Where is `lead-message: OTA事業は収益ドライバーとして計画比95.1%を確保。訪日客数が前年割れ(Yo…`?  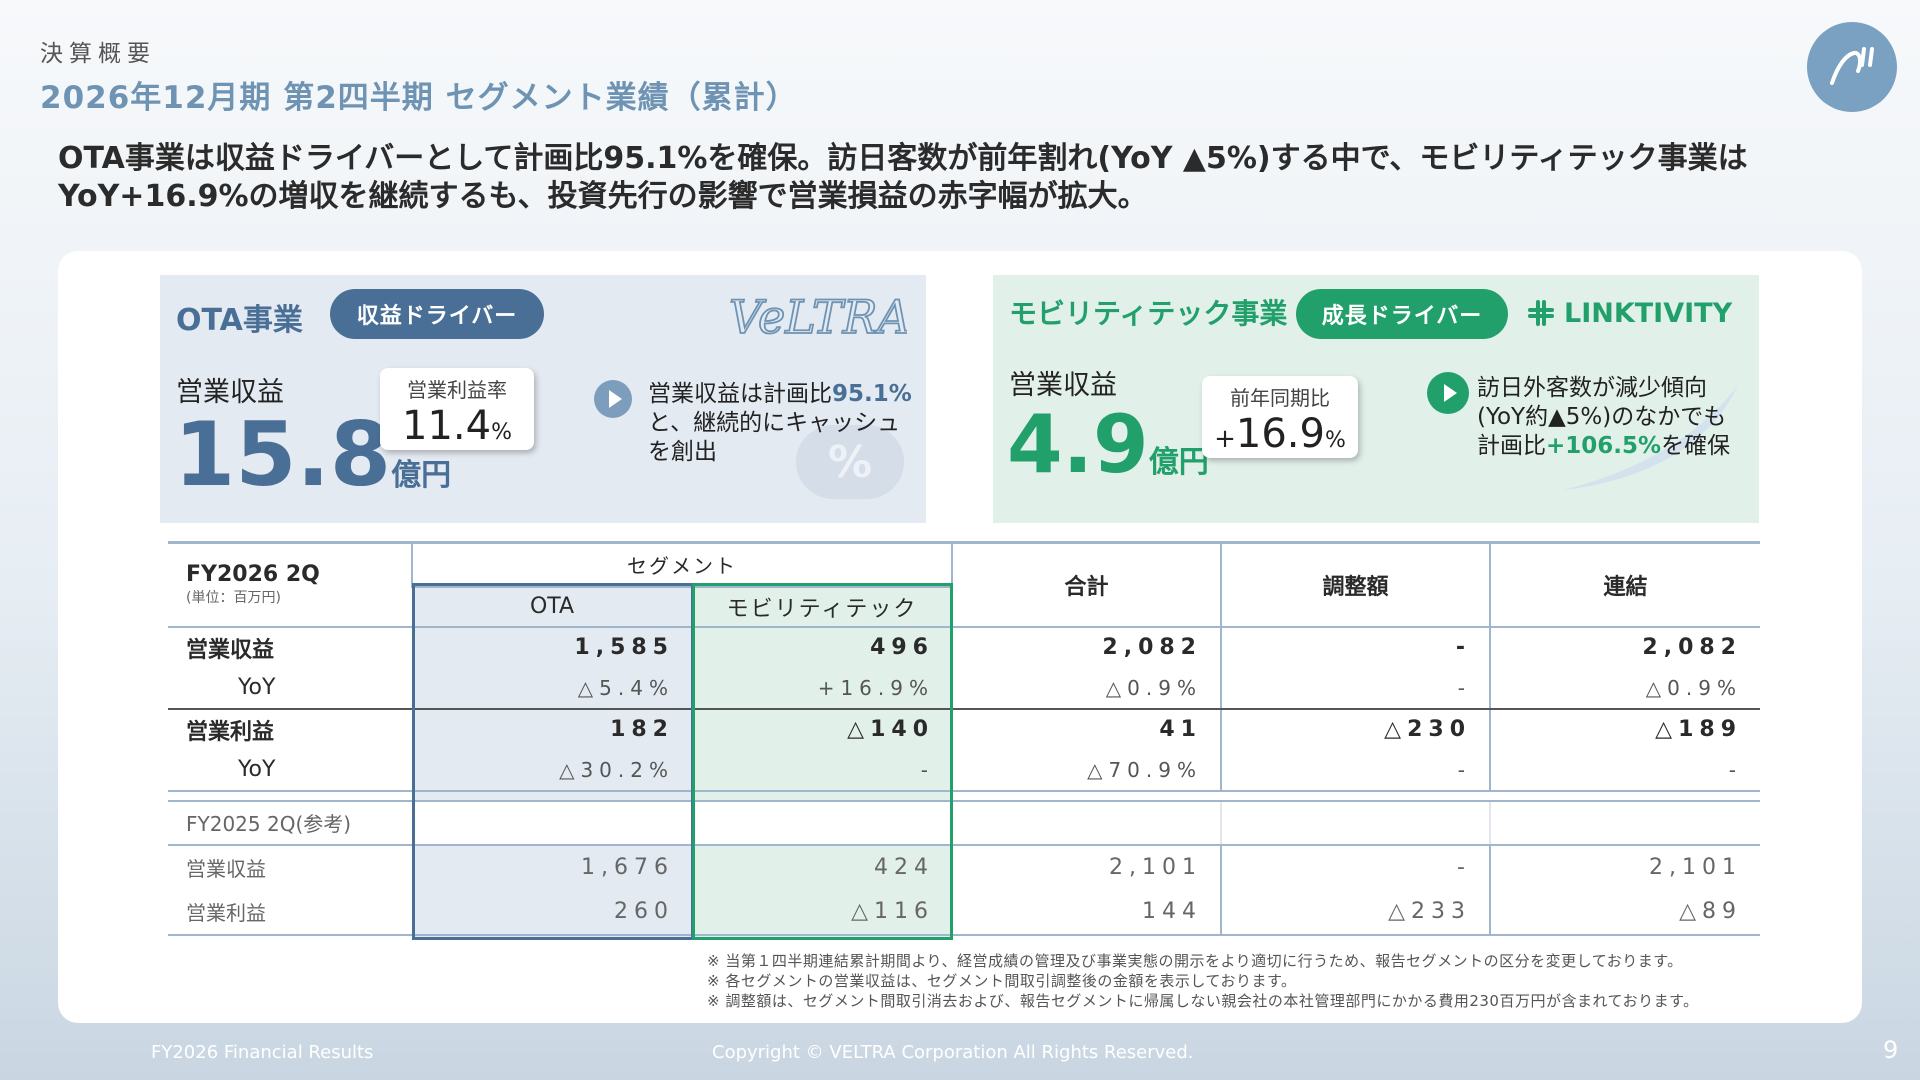
lead-message: OTA事業は収益ドライバーとして計画比95.1%を確保。訪日客数が前年割れ(Yo… is located at coordinates (958, 178).